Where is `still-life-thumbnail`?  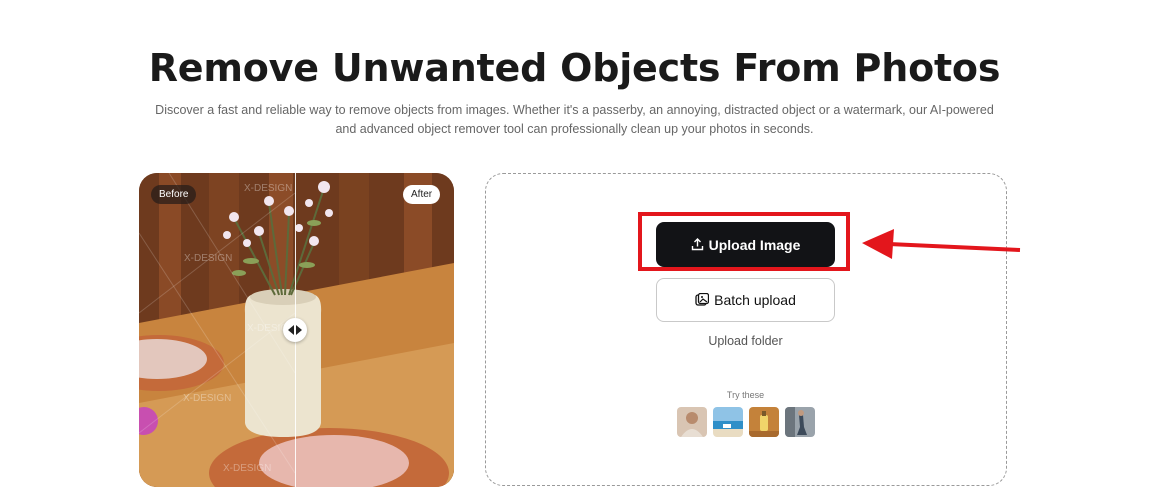
still-life-thumbnail is located at coordinates (764, 422).